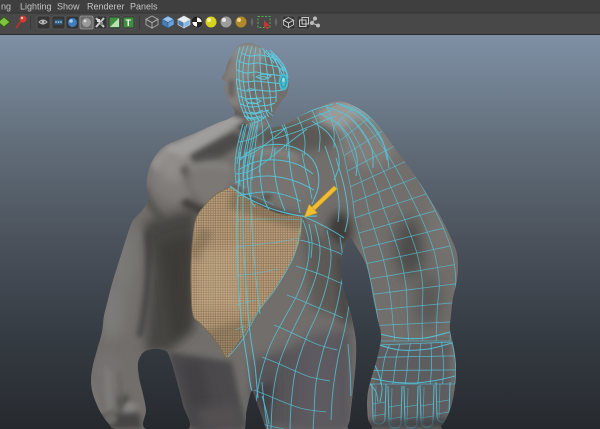 The image size is (600, 429). I want to click on svg-text: Renderer, so click(106, 7).